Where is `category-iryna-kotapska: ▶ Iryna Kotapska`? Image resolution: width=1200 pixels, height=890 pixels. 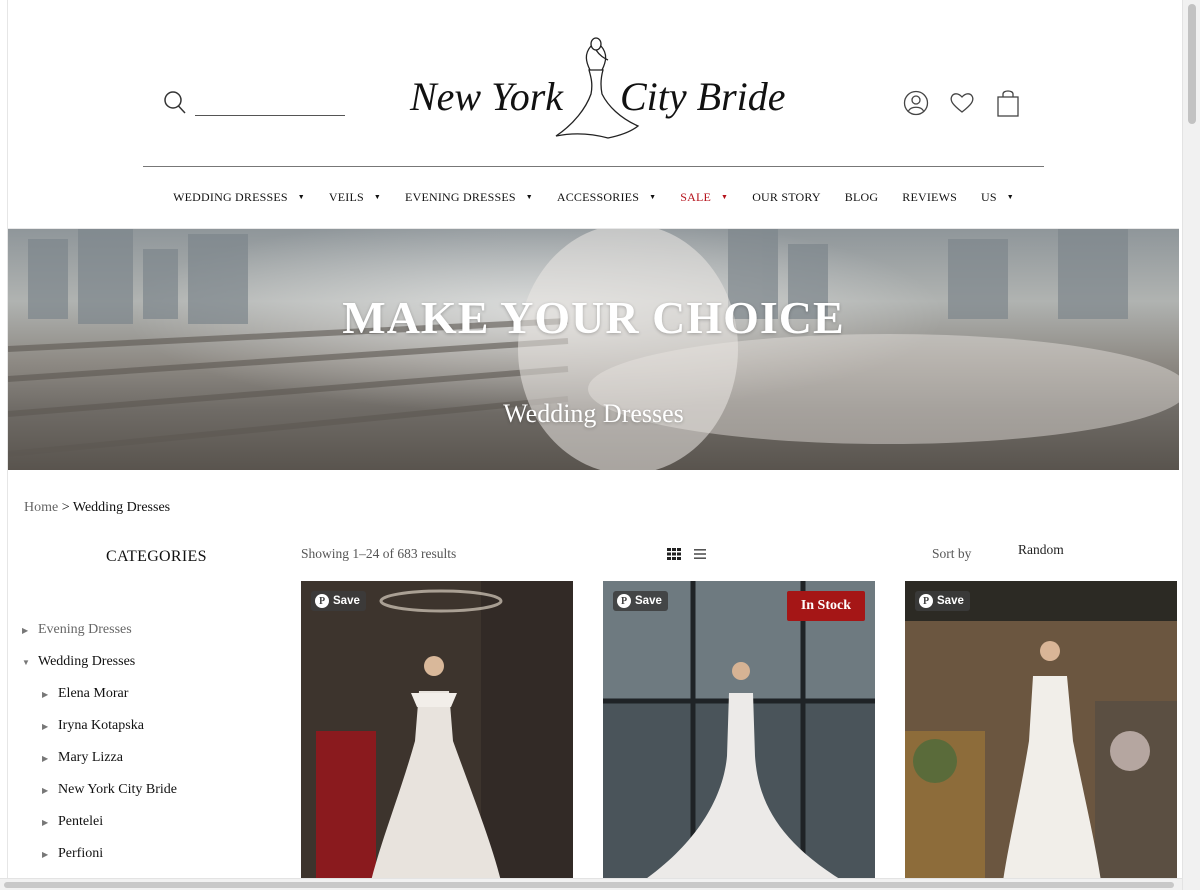
category-iryna-kotapska: ▶ Iryna Kotapska is located at coordinates (147, 726).